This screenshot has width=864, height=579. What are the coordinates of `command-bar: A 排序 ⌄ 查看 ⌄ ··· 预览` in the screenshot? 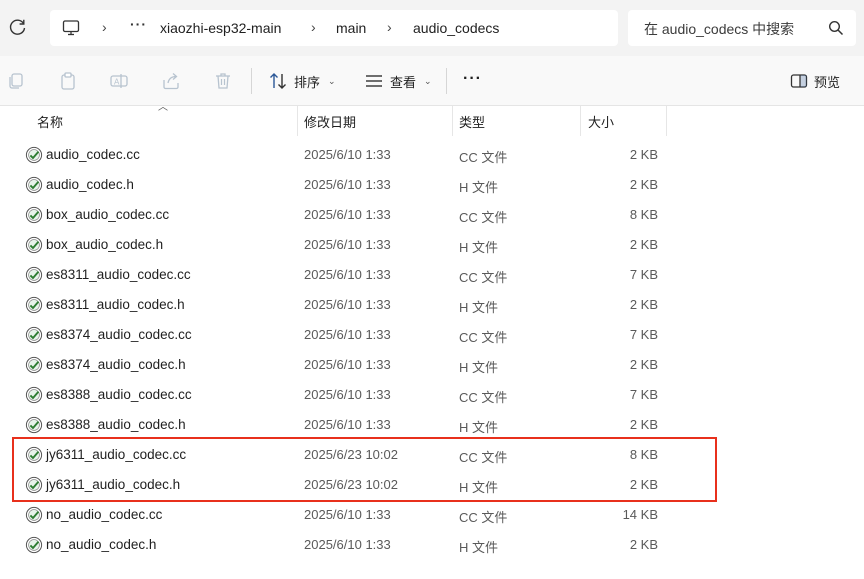 It's located at (432, 81).